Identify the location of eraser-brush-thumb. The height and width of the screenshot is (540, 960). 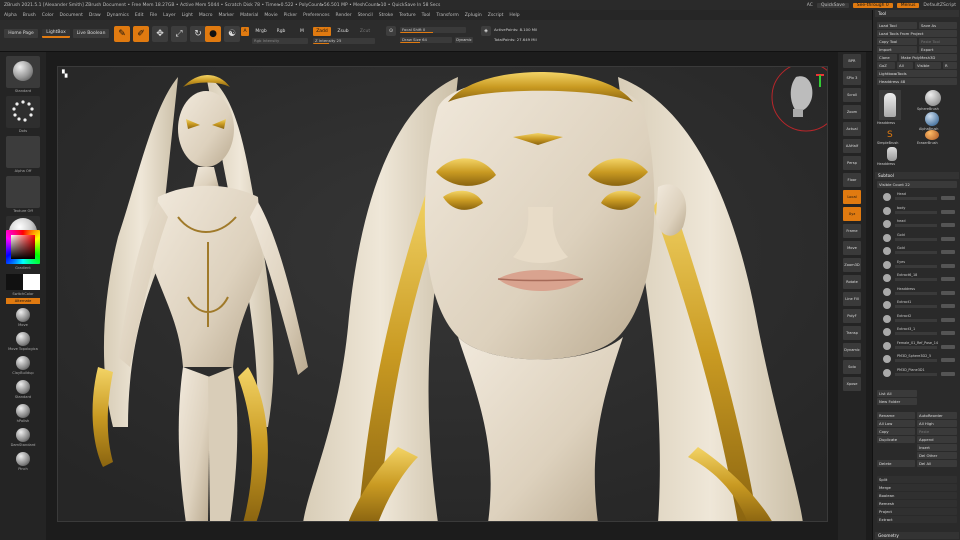
(932, 135).